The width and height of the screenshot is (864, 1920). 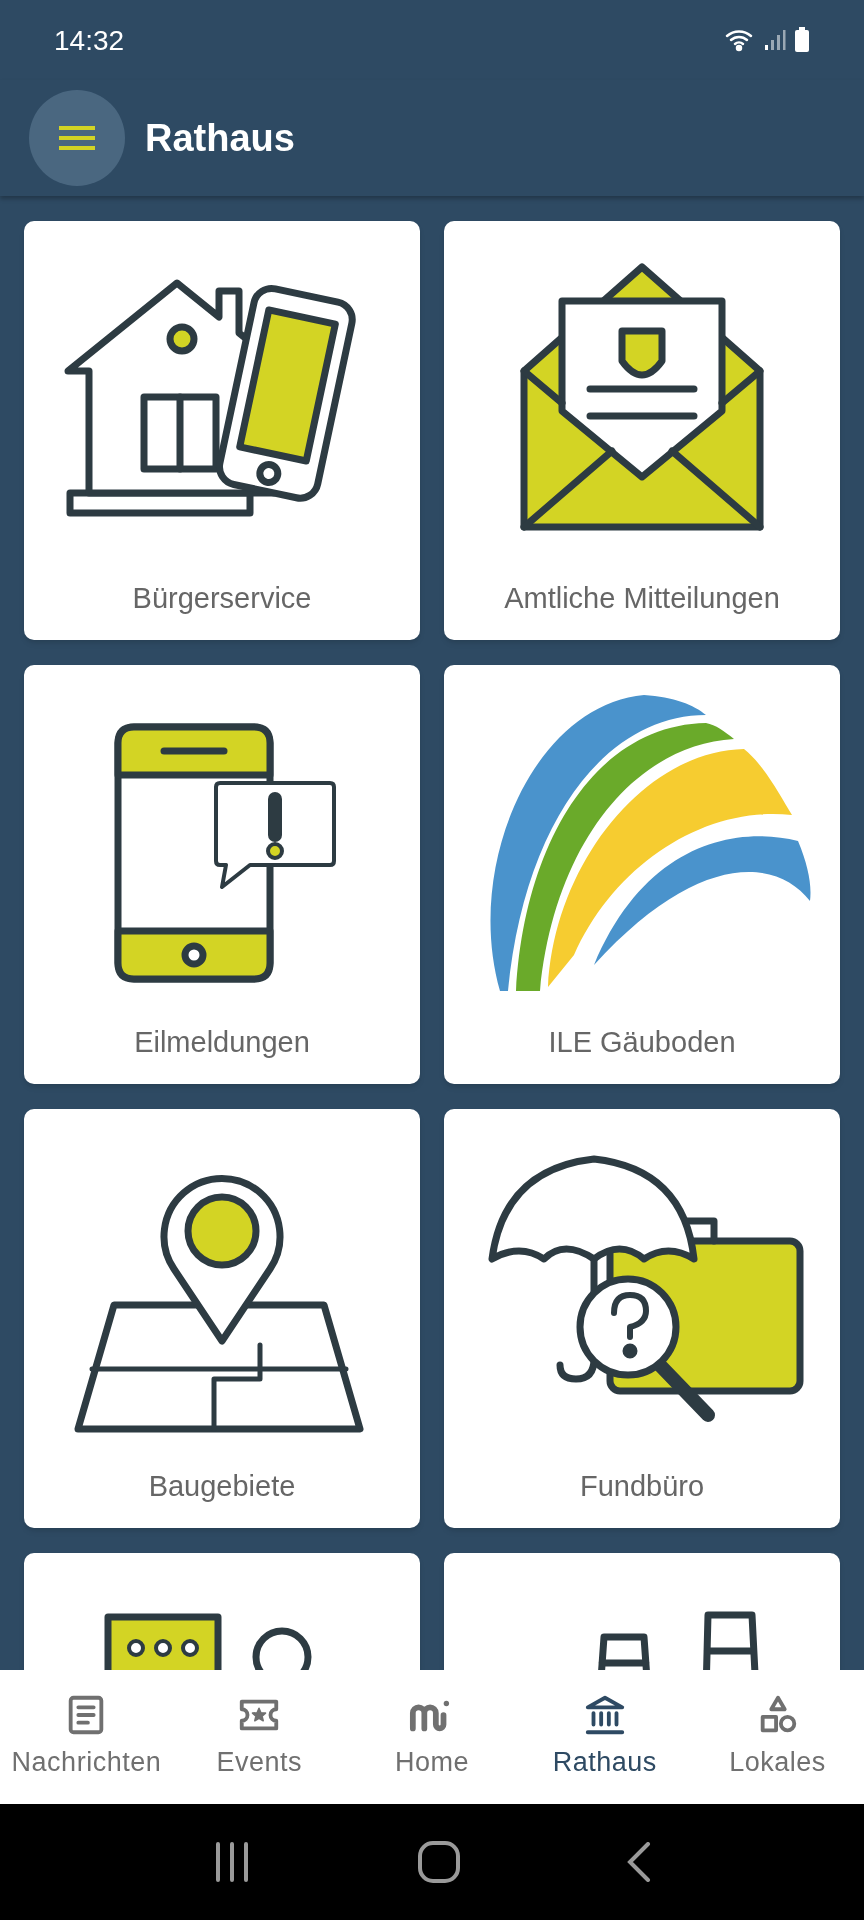 What do you see at coordinates (642, 1042) in the screenshot?
I see `tile-label: ILE Gäuboden` at bounding box center [642, 1042].